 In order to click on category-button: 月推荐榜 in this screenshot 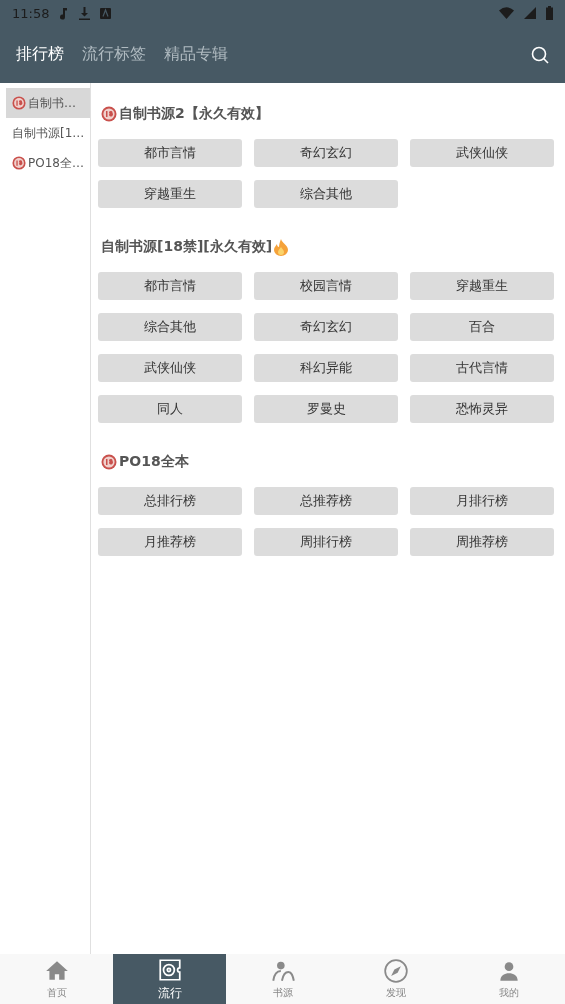, I will do `click(170, 542)`.